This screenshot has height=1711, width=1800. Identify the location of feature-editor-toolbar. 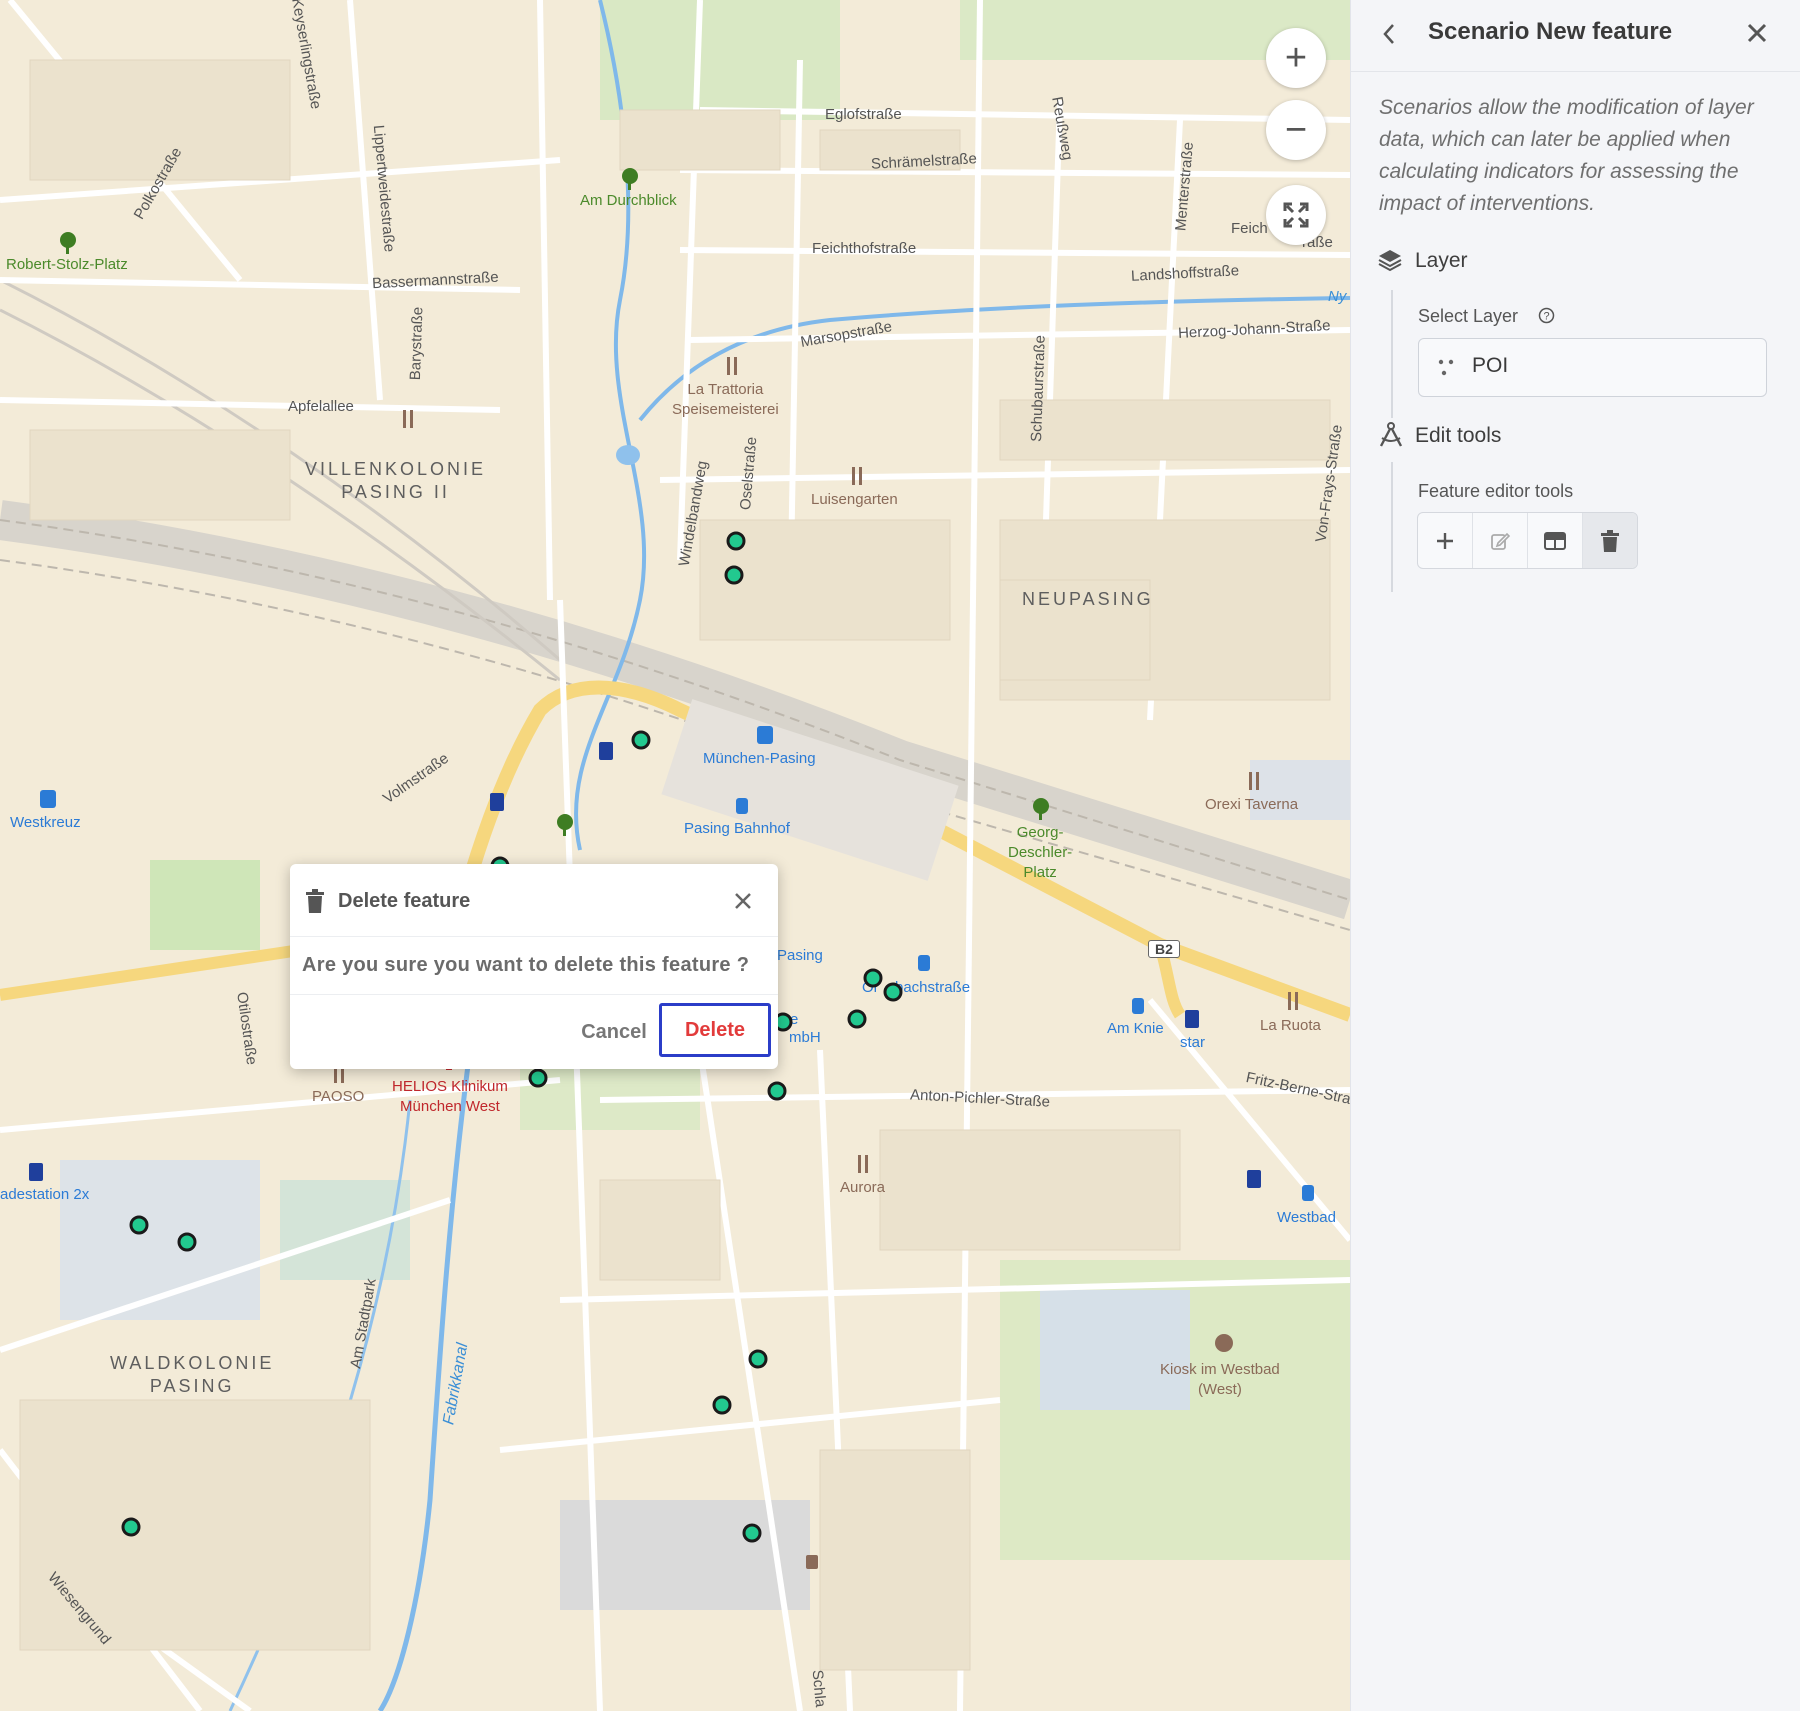
(1527, 540).